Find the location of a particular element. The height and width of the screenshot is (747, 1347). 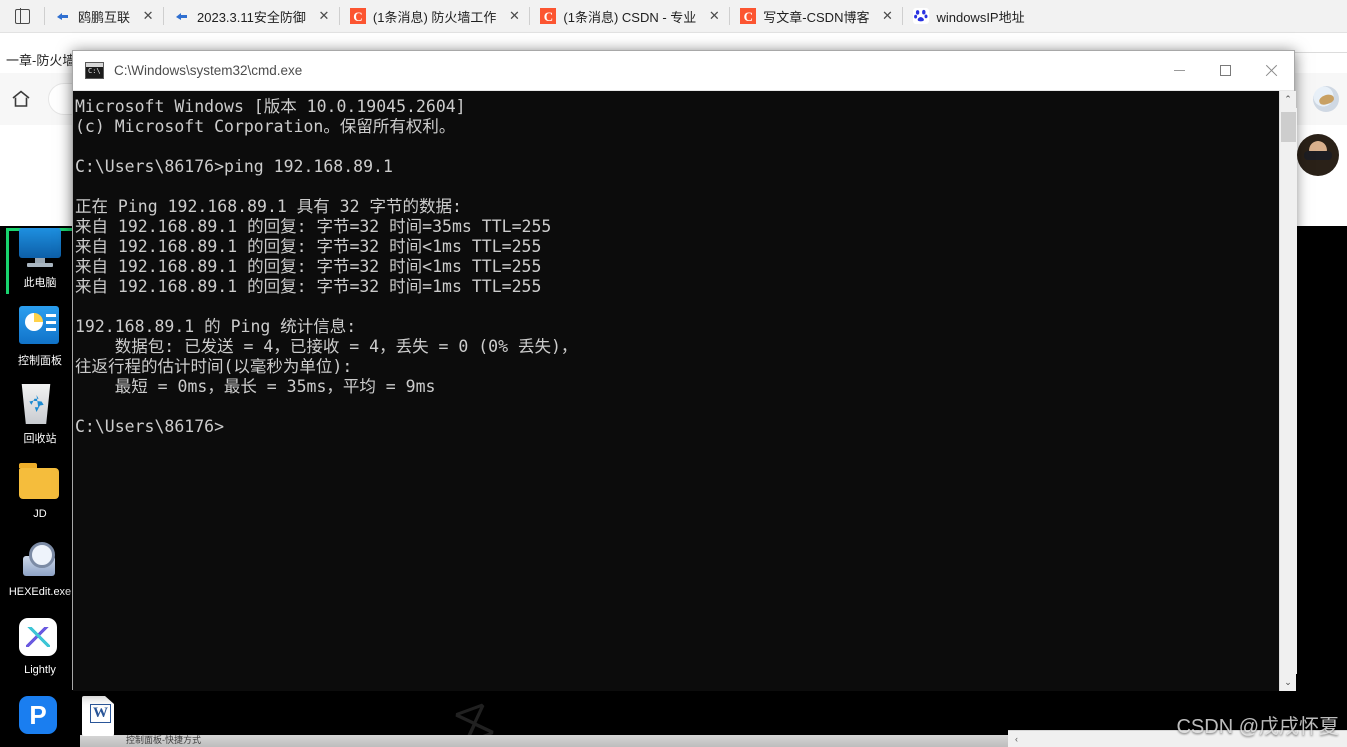

hexedit-icon is located at coordinates (40, 561).